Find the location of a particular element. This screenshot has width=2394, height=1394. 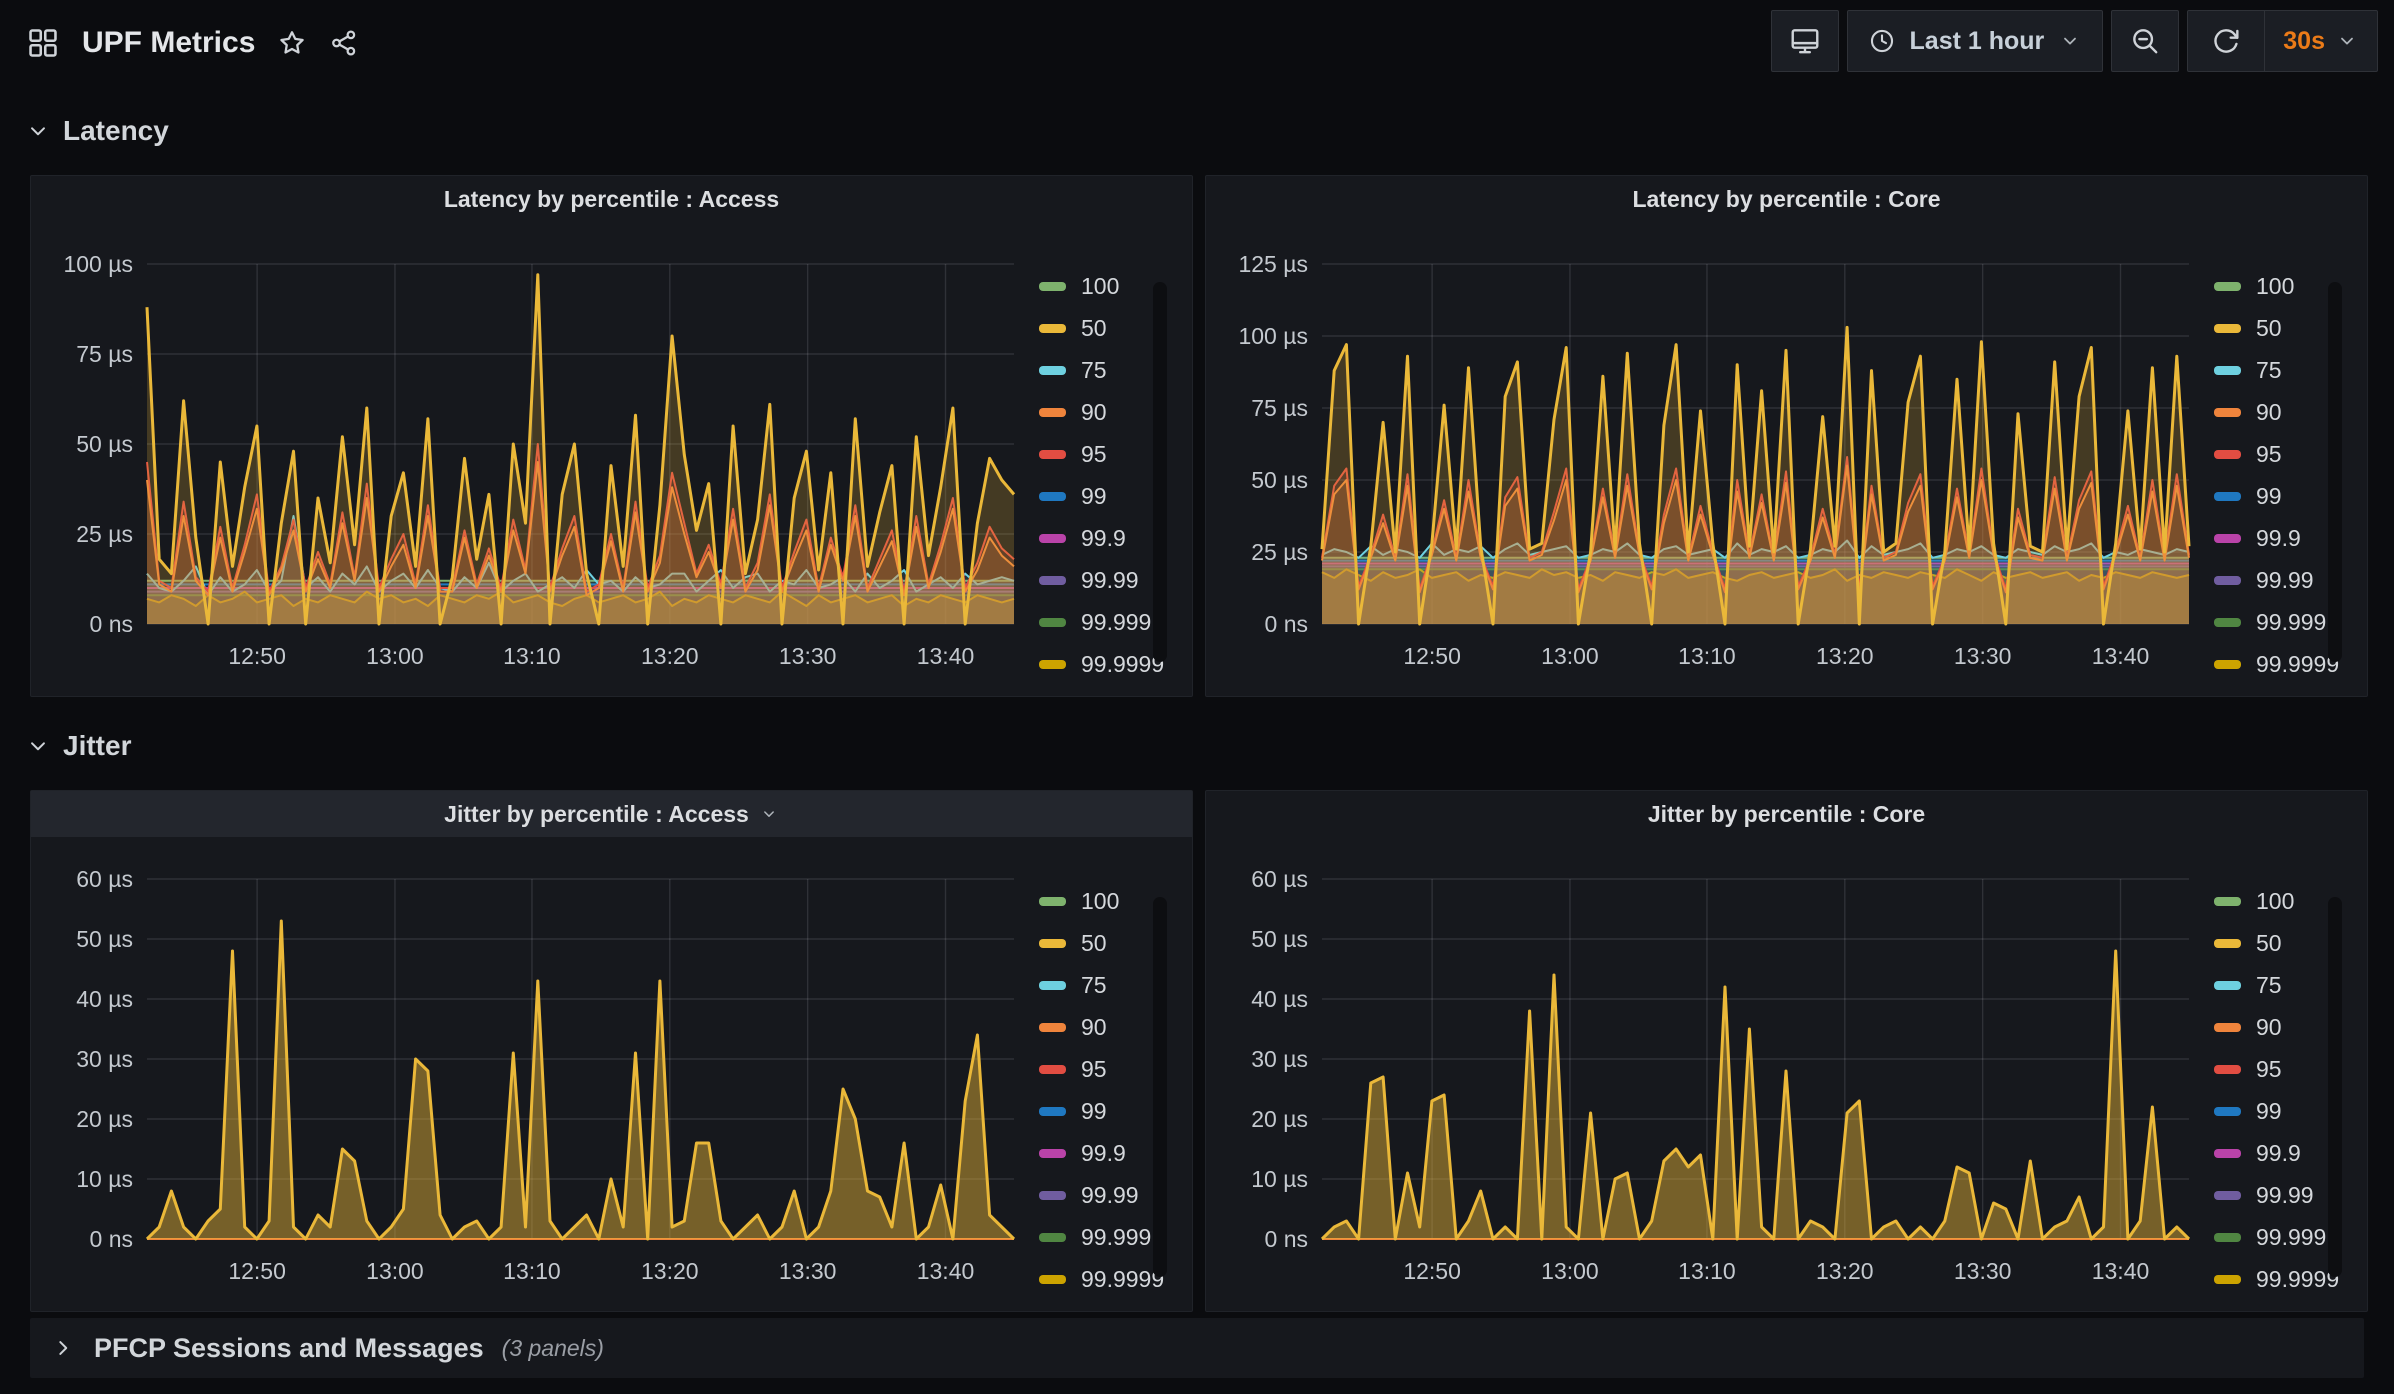

row-header-jitter: Jitter is located at coordinates (78, 746).